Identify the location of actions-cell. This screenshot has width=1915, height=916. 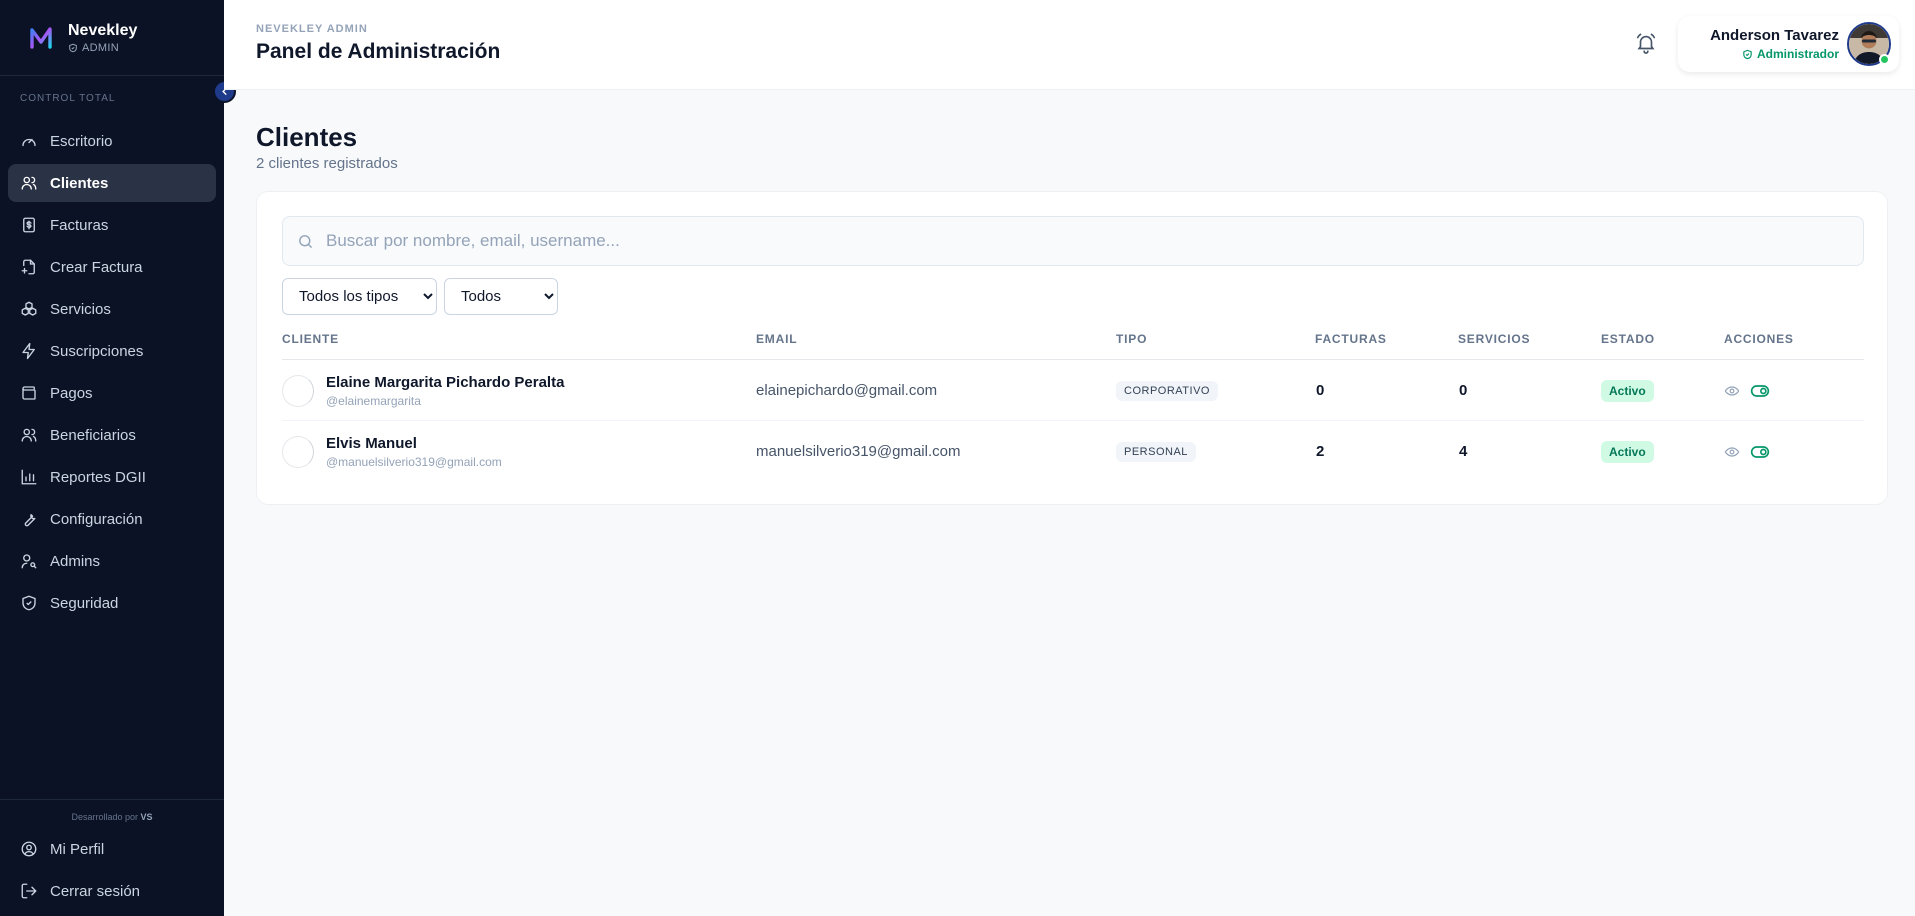
(1747, 451).